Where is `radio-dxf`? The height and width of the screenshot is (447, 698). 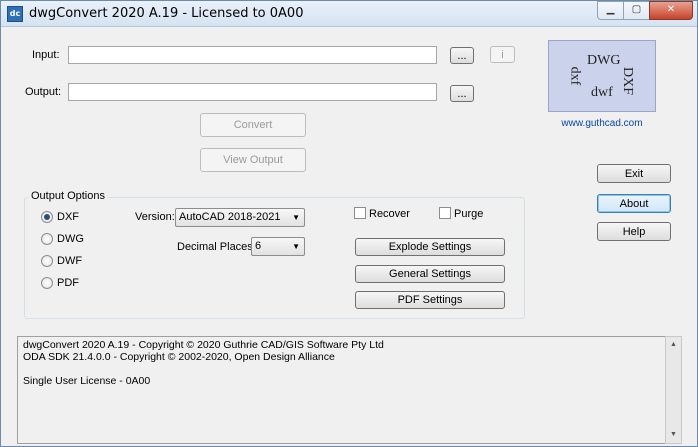 radio-dxf is located at coordinates (47, 217).